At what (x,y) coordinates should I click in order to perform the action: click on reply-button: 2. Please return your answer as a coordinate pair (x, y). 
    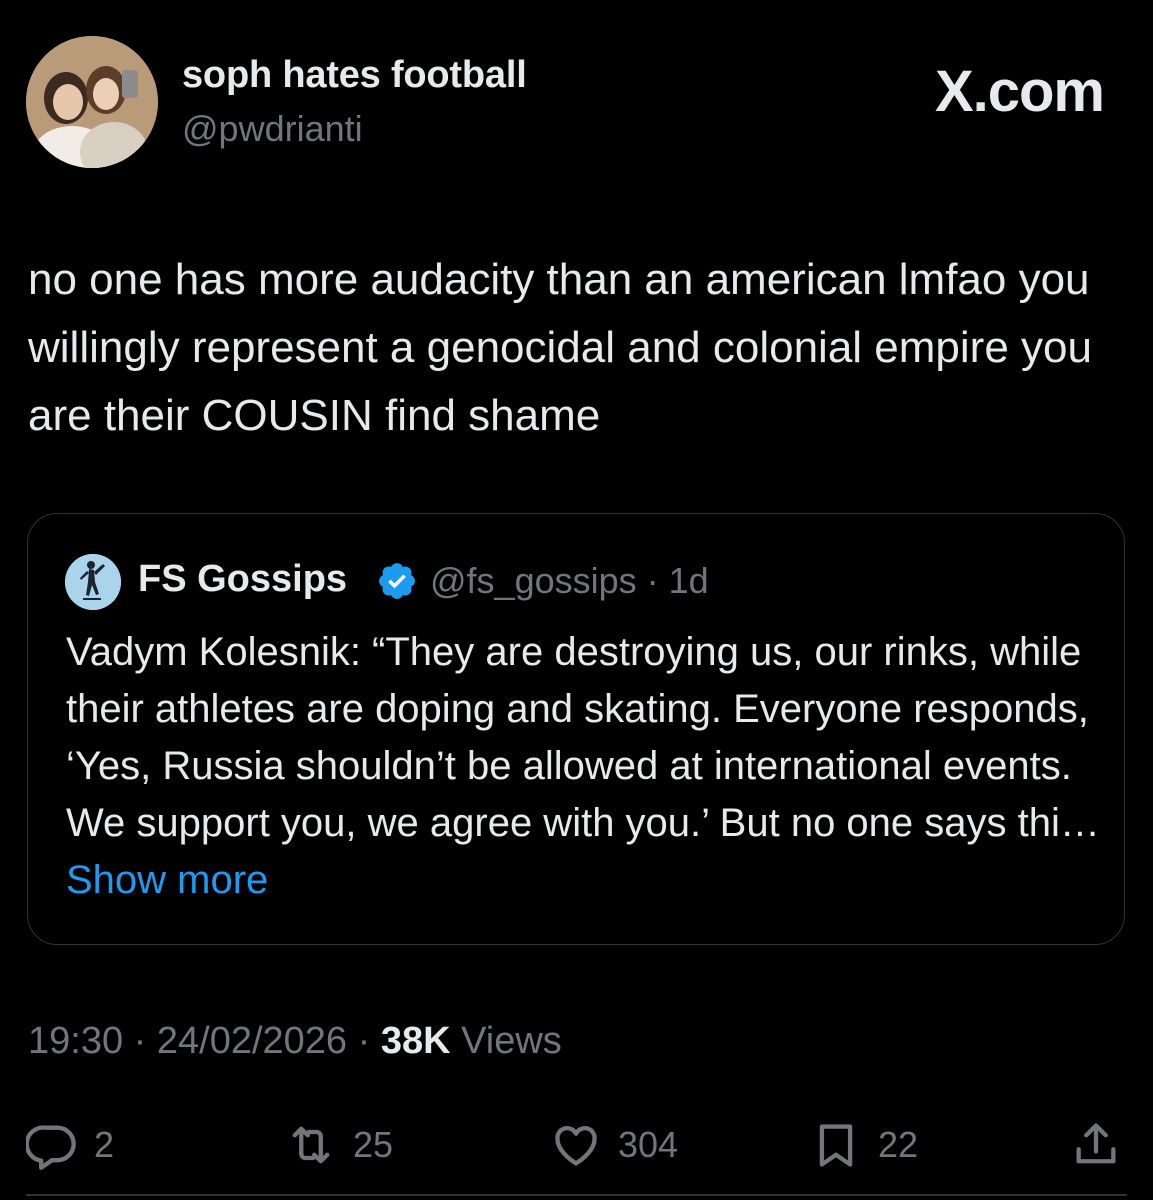
    Looking at the image, I should click on (70, 1145).